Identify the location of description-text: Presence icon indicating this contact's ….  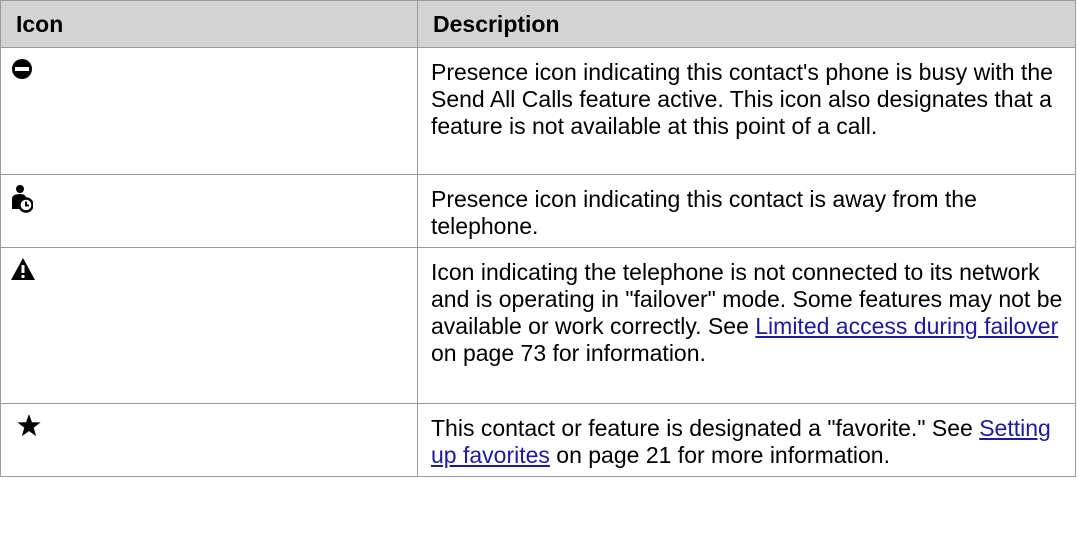
(742, 99).